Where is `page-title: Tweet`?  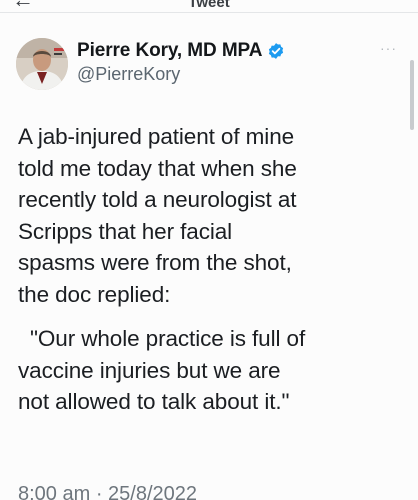
page-title: Tweet is located at coordinates (209, 5).